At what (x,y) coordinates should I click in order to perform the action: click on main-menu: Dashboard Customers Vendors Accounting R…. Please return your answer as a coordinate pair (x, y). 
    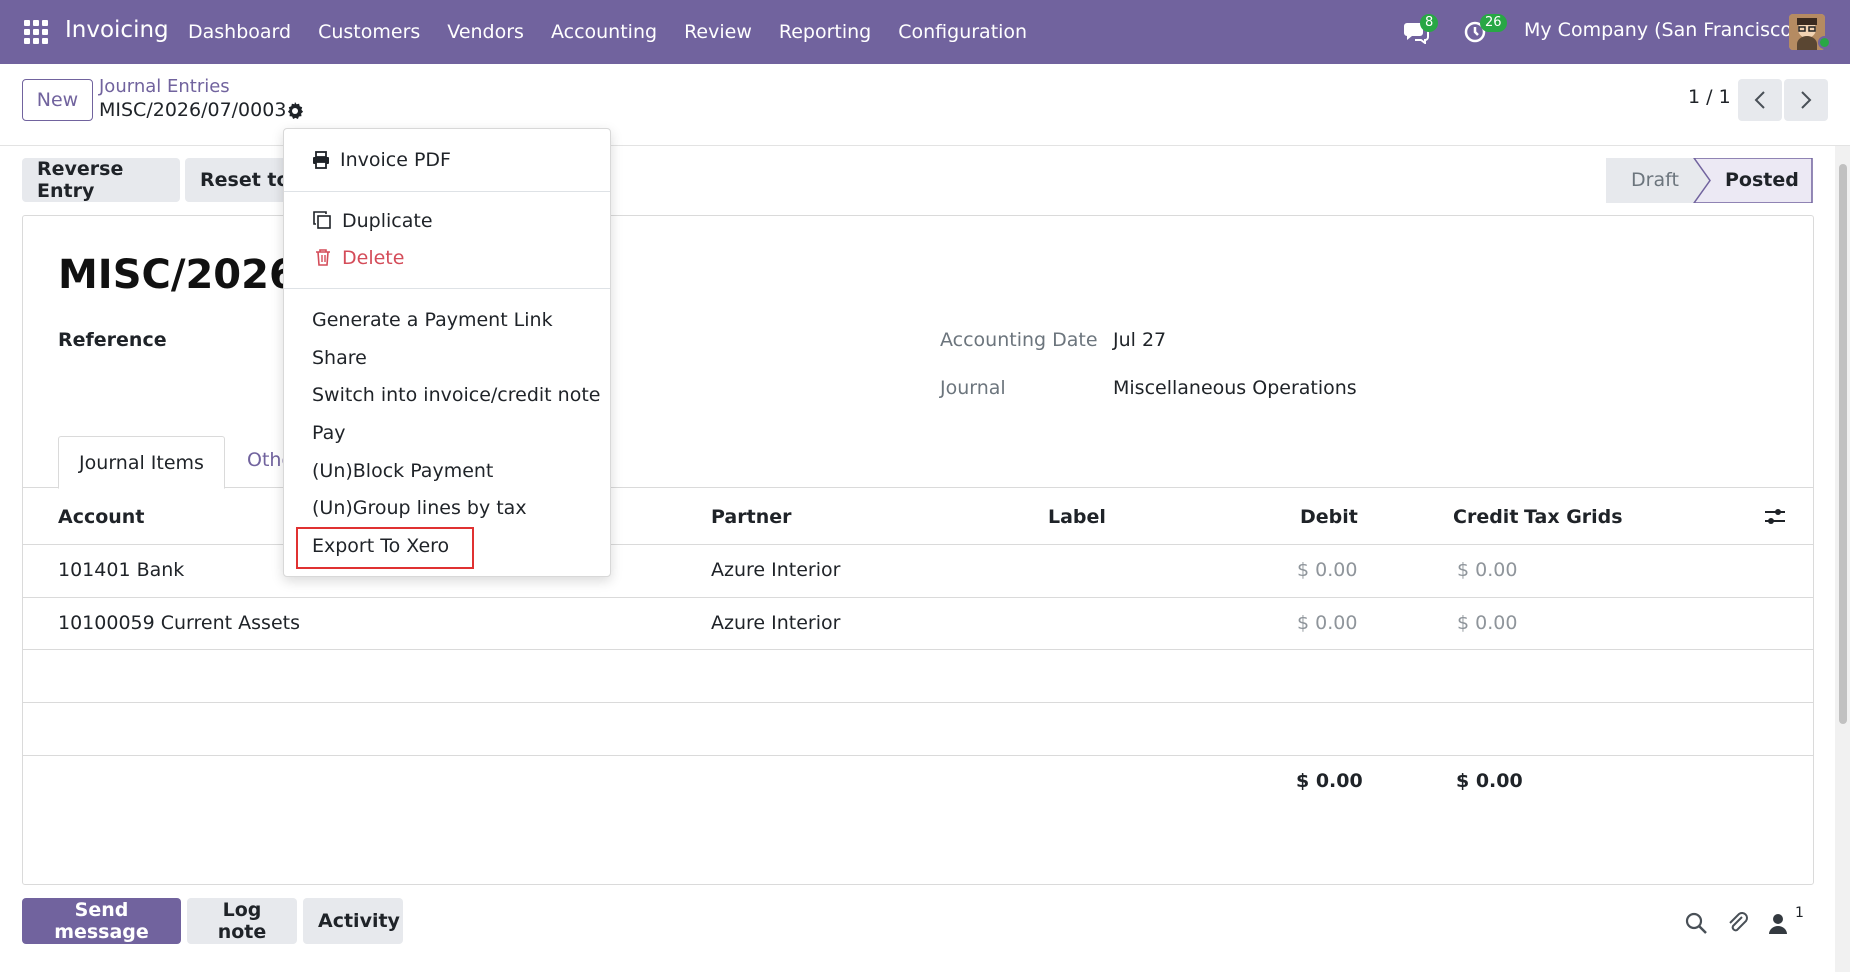
    Looking at the image, I should click on (621, 32).